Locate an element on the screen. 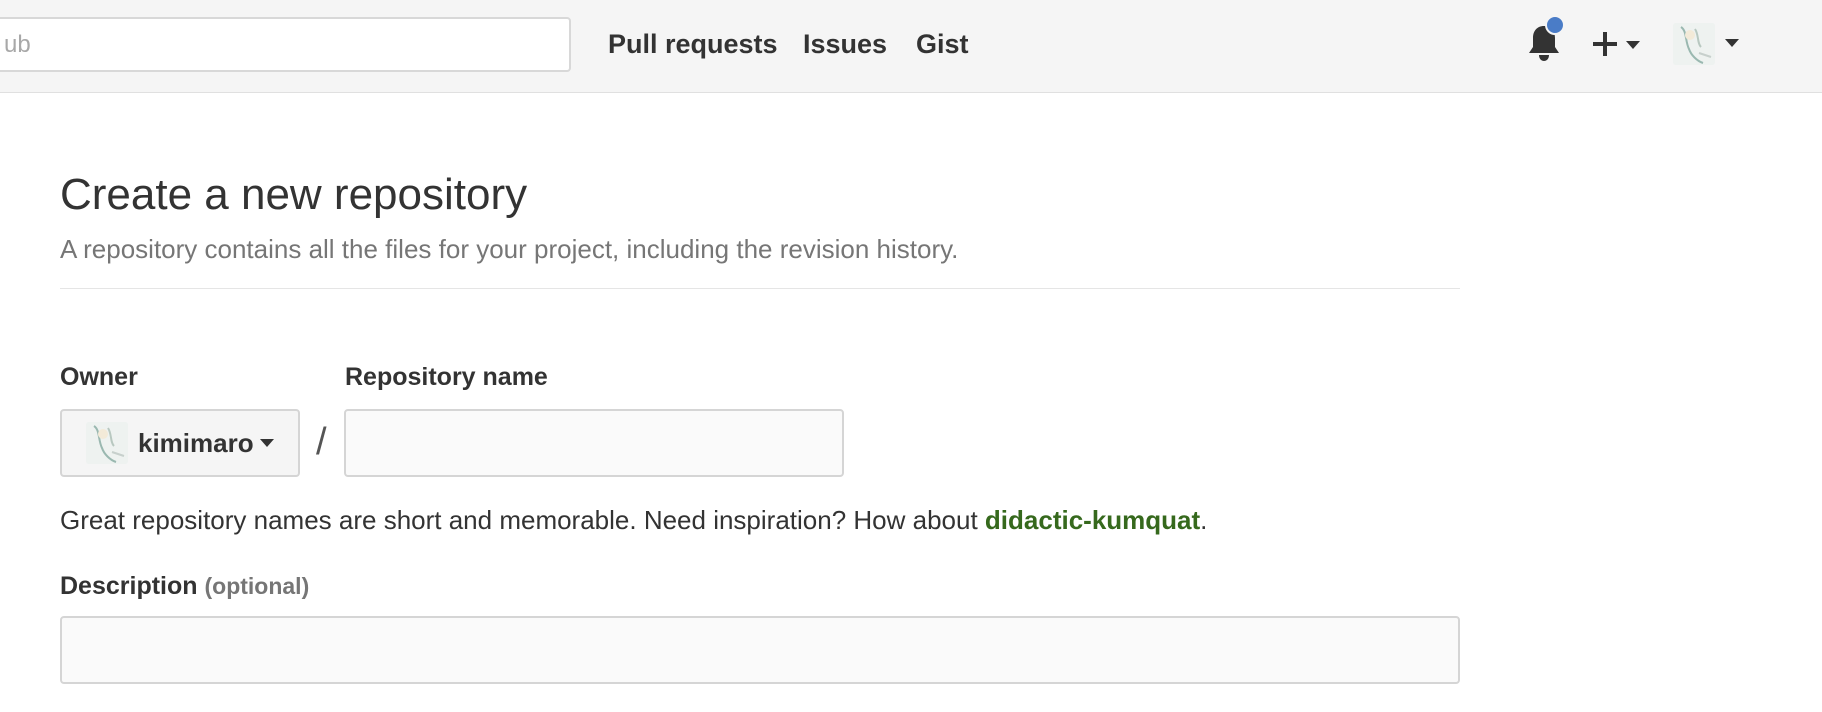 The width and height of the screenshot is (1822, 712). repository-name-label: Repository name is located at coordinates (446, 377).